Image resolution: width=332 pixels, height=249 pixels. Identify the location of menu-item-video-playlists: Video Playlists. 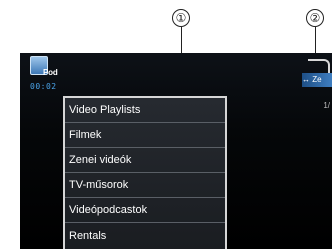
(145, 110).